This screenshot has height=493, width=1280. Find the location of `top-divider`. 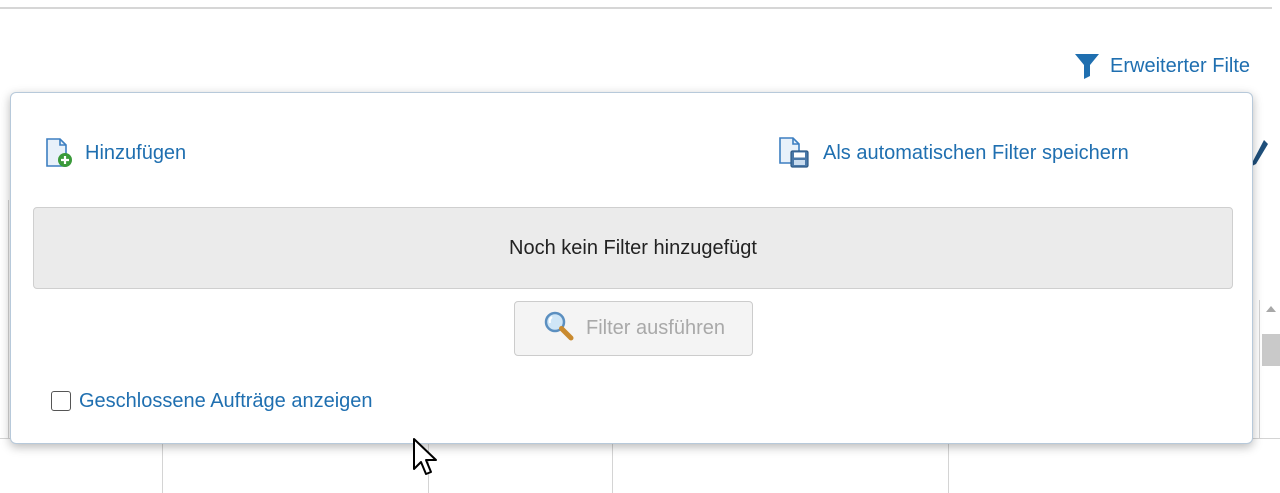

top-divider is located at coordinates (636, 8).